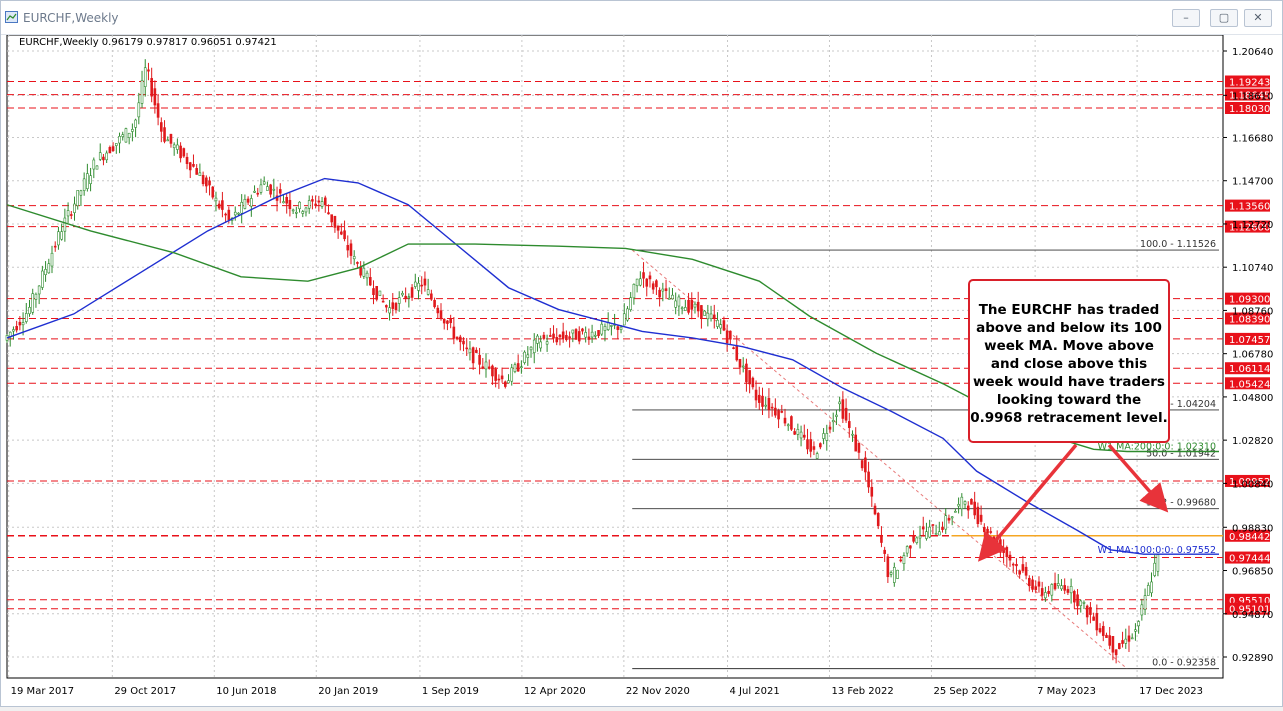  What do you see at coordinates (1068, 418) in the screenshot?
I see `annotation-text-line: 0.9968 retracement level.` at bounding box center [1068, 418].